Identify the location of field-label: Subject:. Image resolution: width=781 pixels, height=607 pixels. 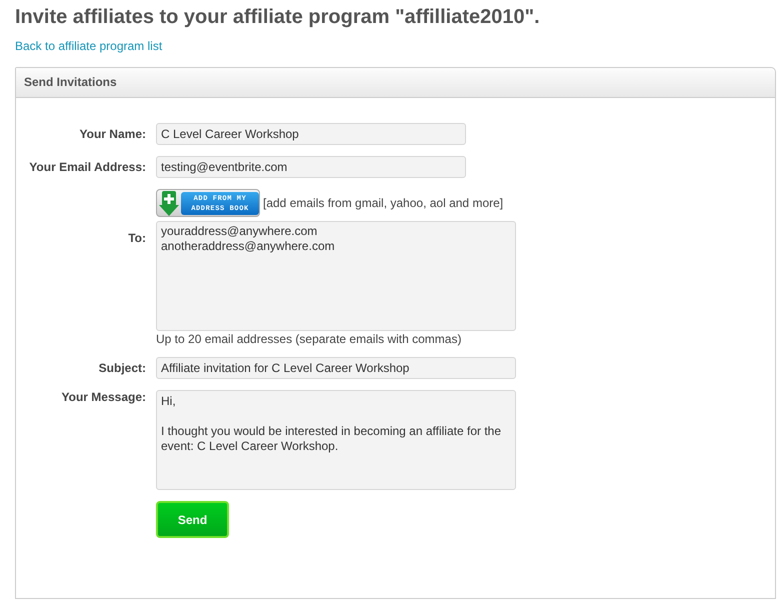
(122, 368).